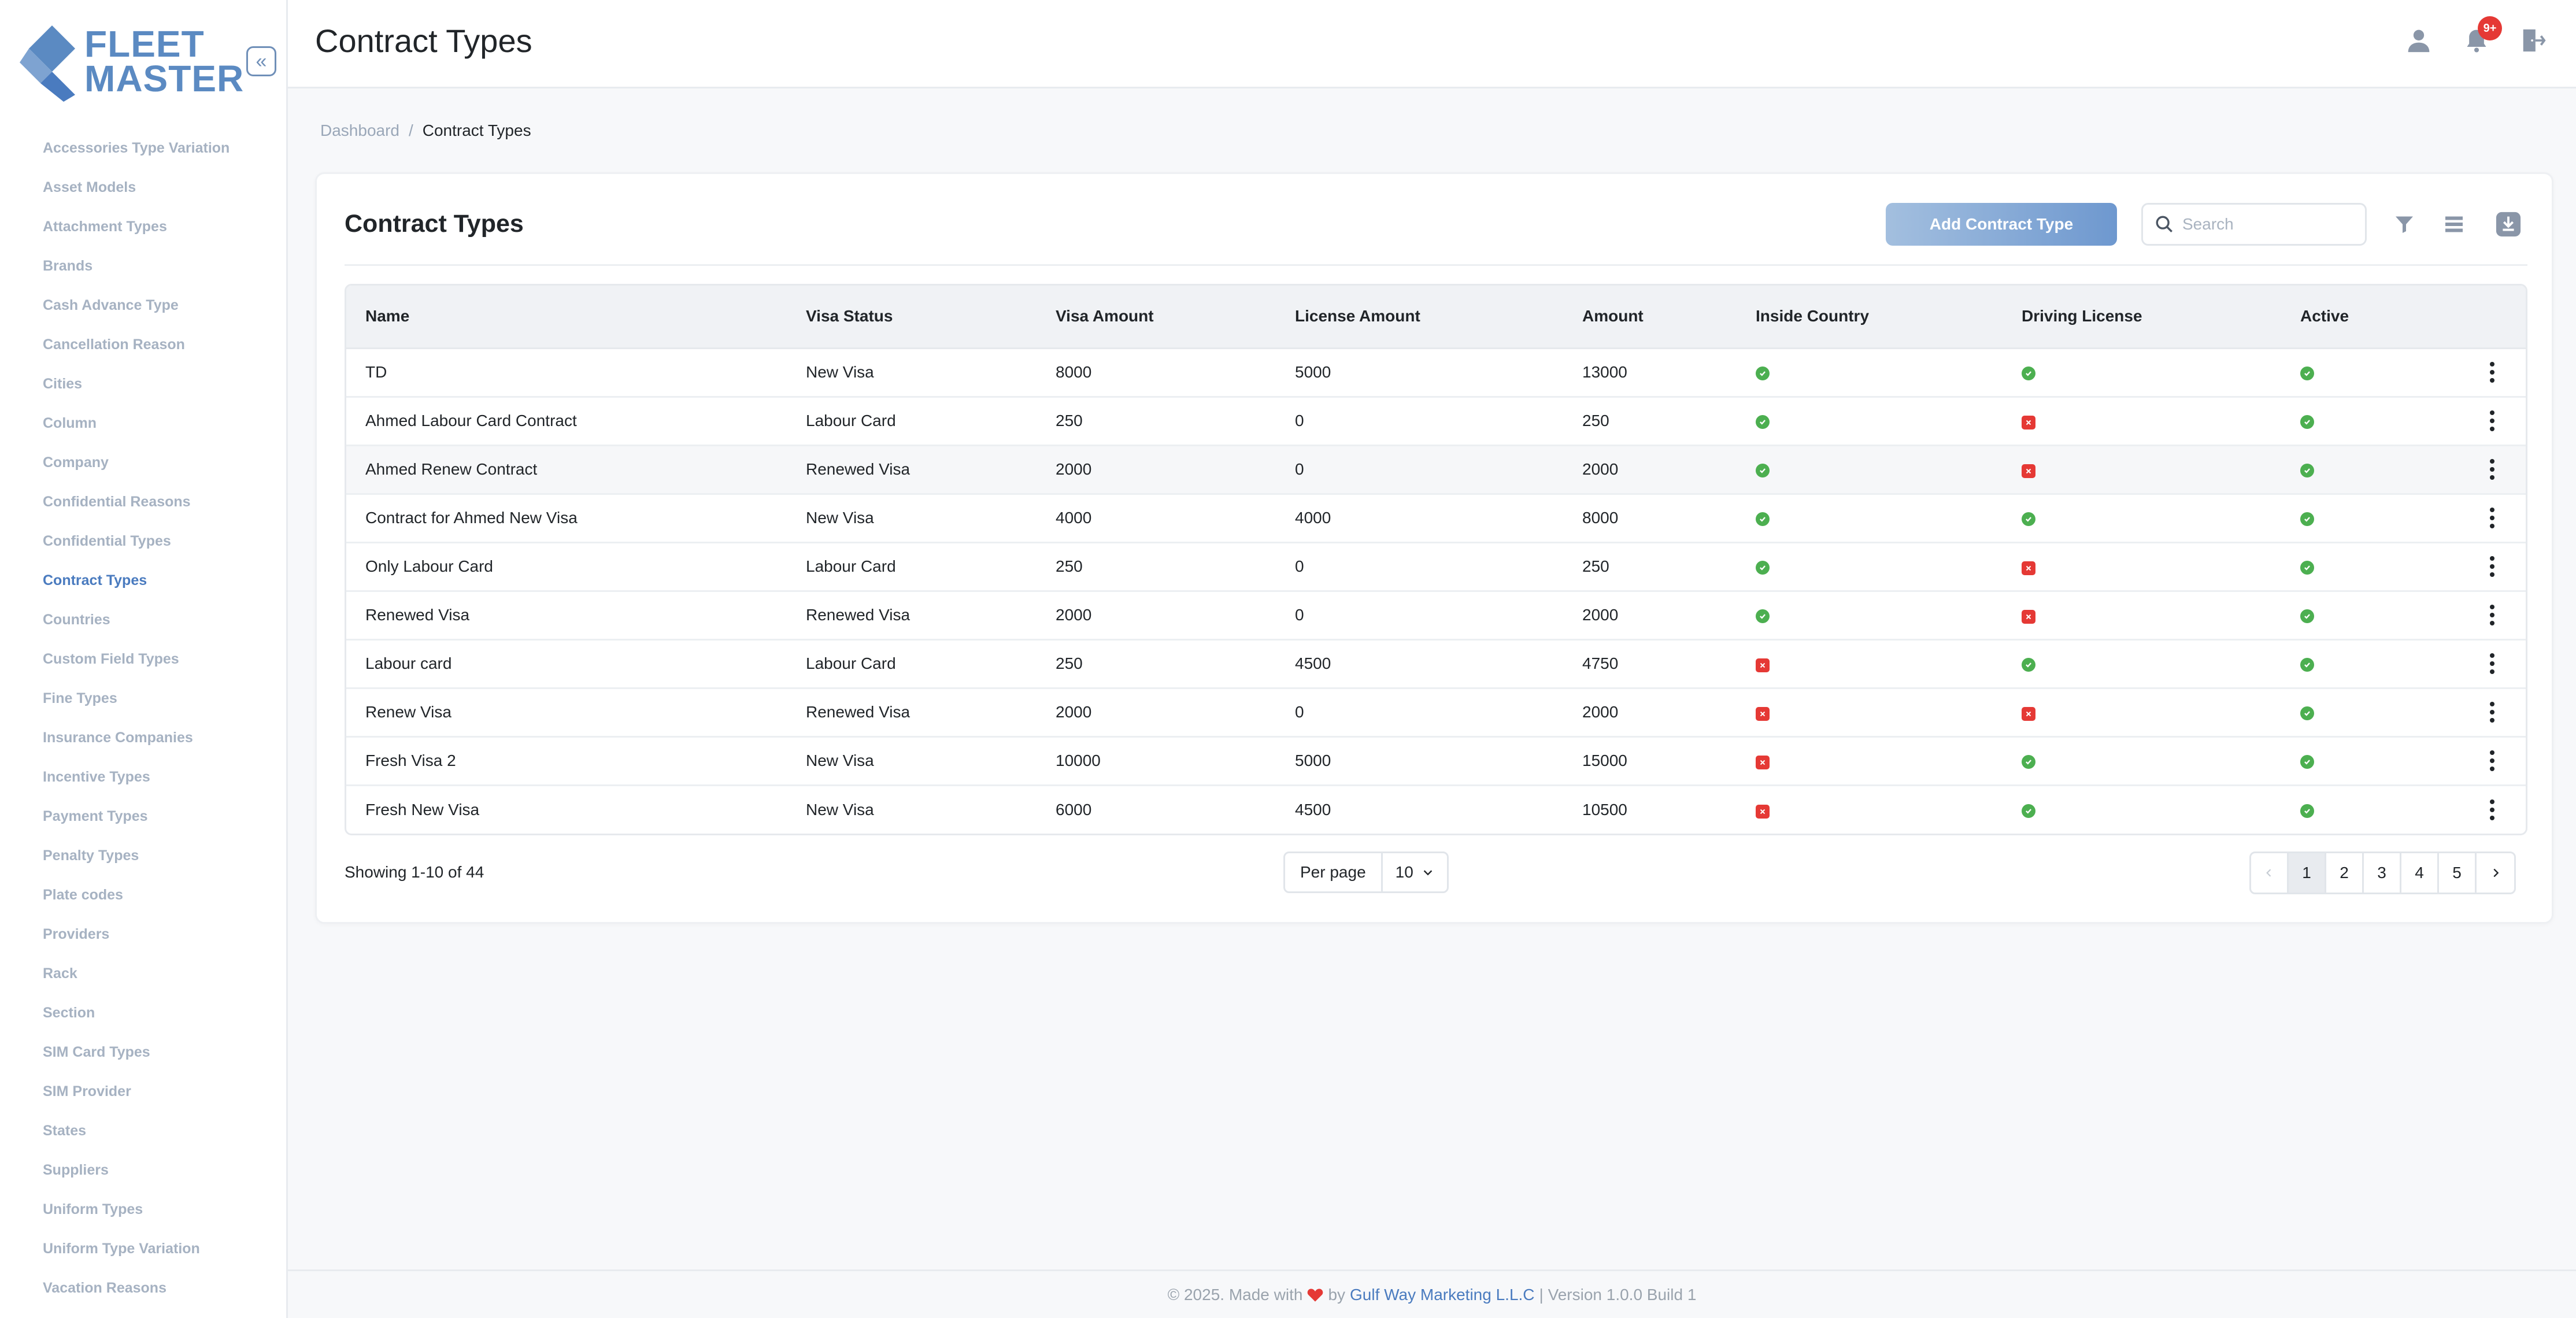 The height and width of the screenshot is (1318, 2576). I want to click on footer-company-link: Gulf Way Marketing L.L.C, so click(1442, 1295).